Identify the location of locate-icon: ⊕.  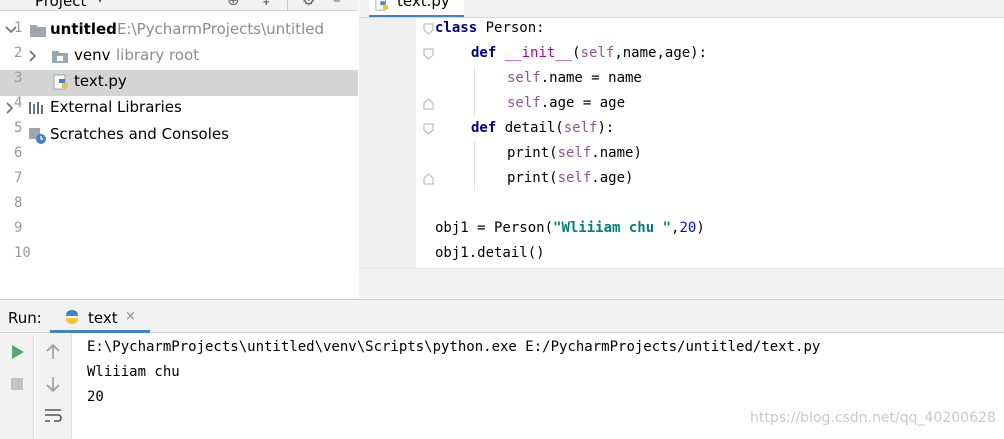
(233, 4).